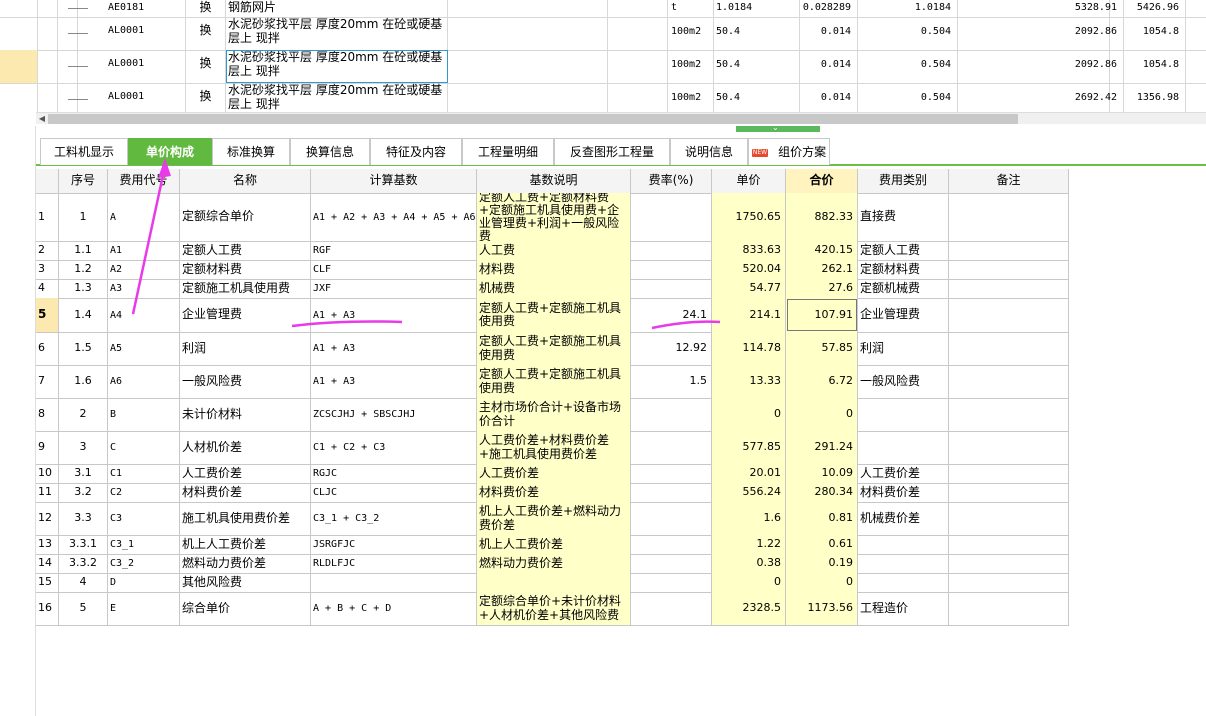  Describe the element at coordinates (245, 250) in the screenshot. I see `cell-name: 定额人工费` at that location.